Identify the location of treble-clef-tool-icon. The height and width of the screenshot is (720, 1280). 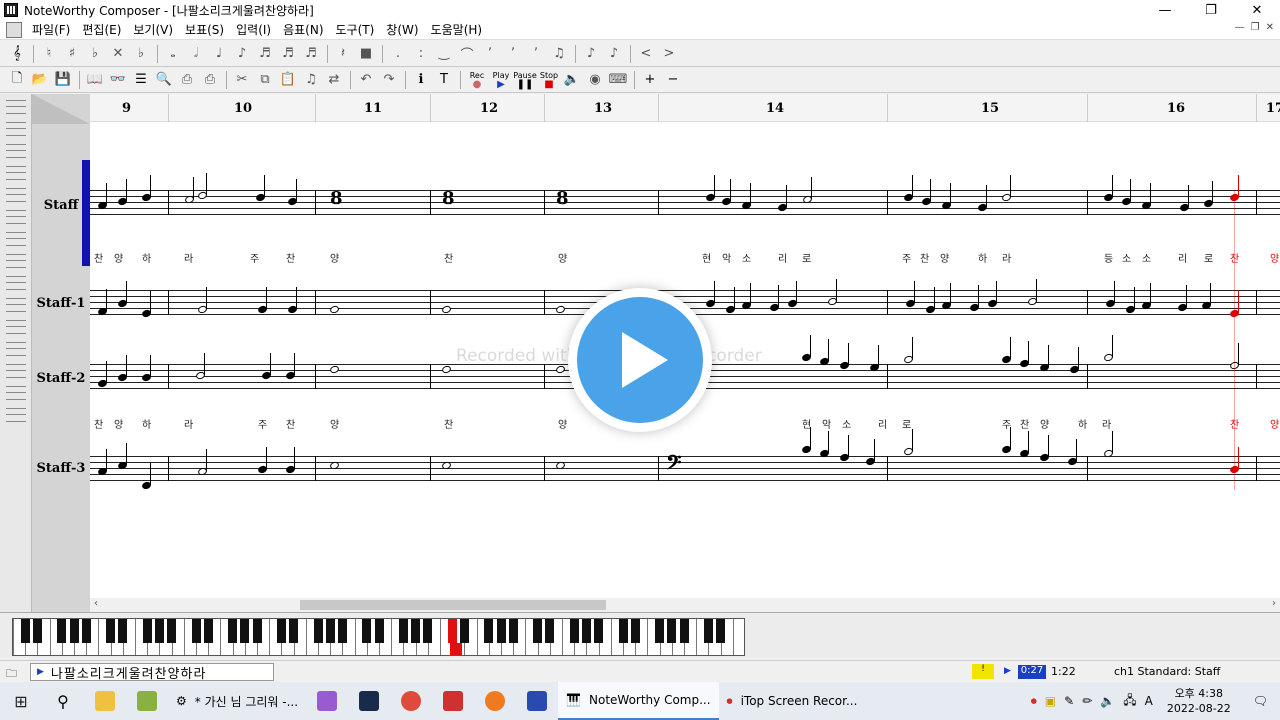
(16, 107).